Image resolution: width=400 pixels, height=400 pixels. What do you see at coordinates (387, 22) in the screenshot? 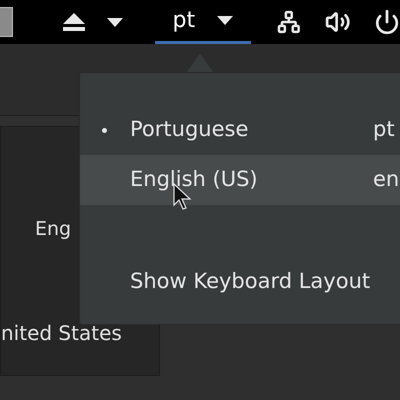
I see `power-icon` at bounding box center [387, 22].